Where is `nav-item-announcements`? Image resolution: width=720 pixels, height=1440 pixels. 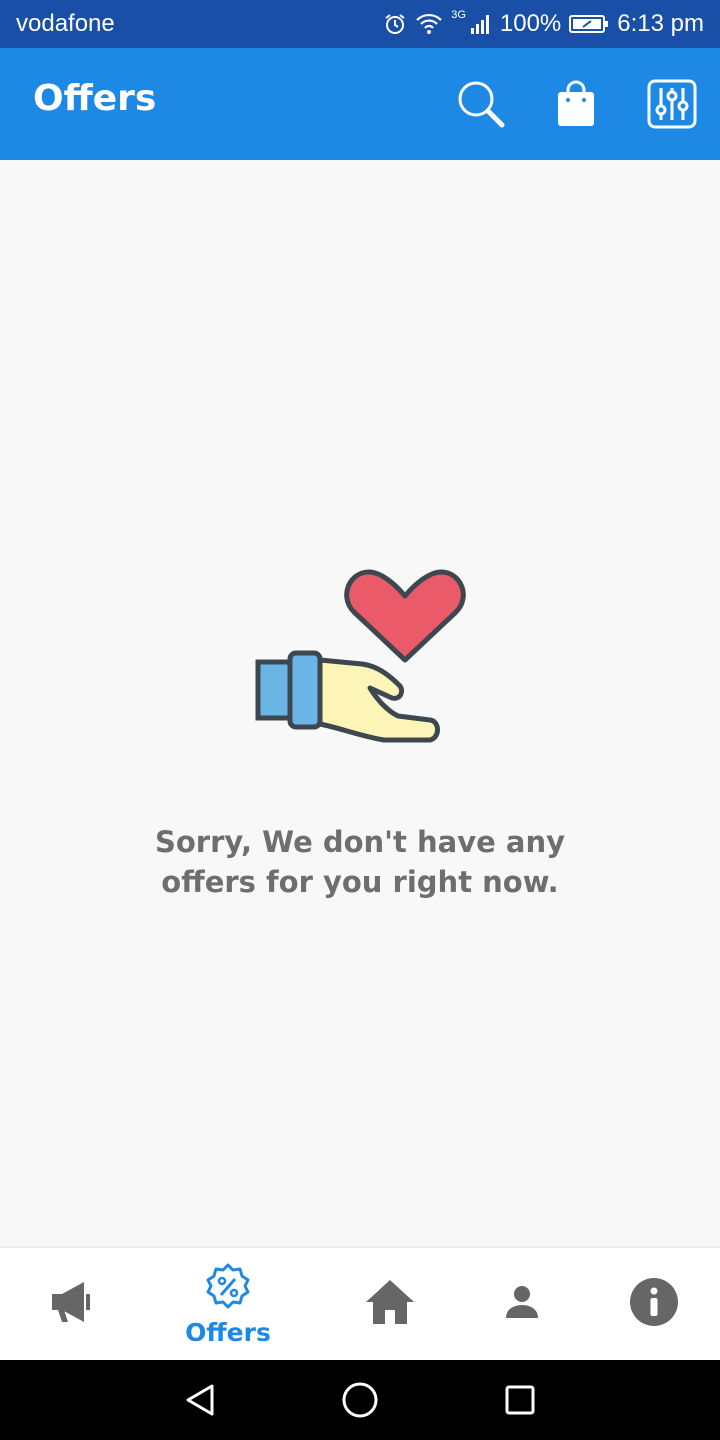
nav-item-announcements is located at coordinates (72, 1304).